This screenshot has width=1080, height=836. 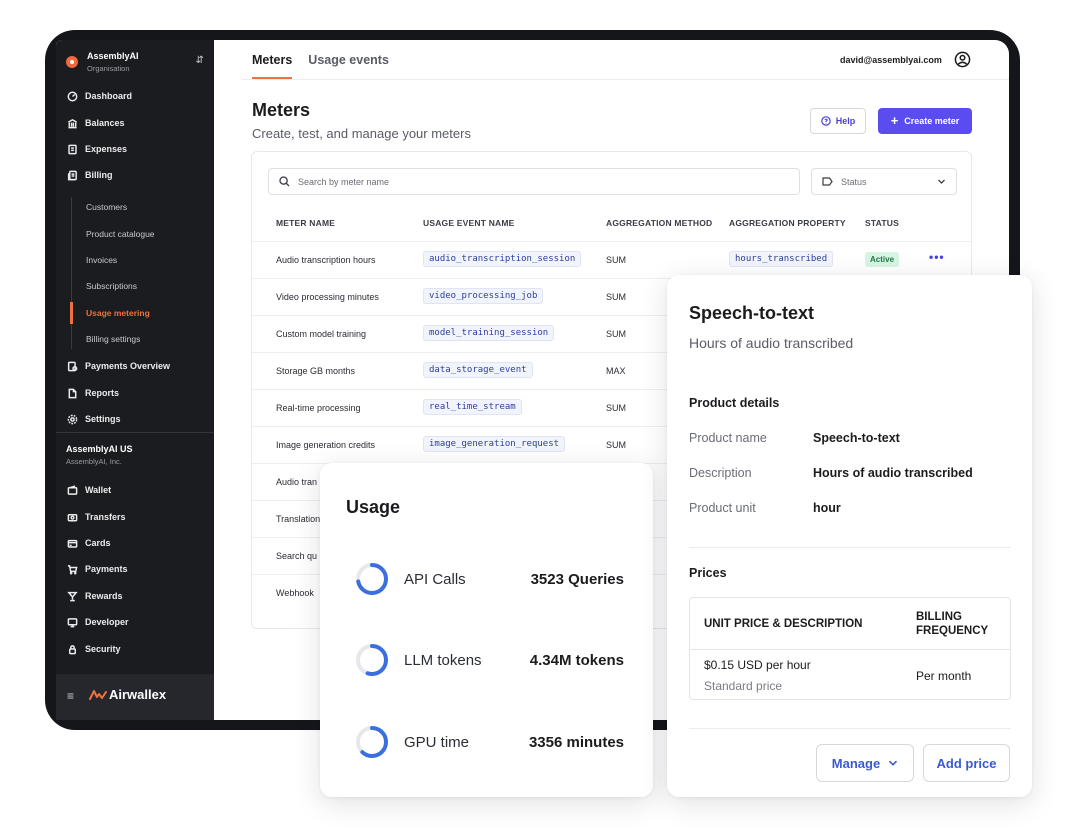 I want to click on sidebar-item-label: Balances, so click(x=105, y=123).